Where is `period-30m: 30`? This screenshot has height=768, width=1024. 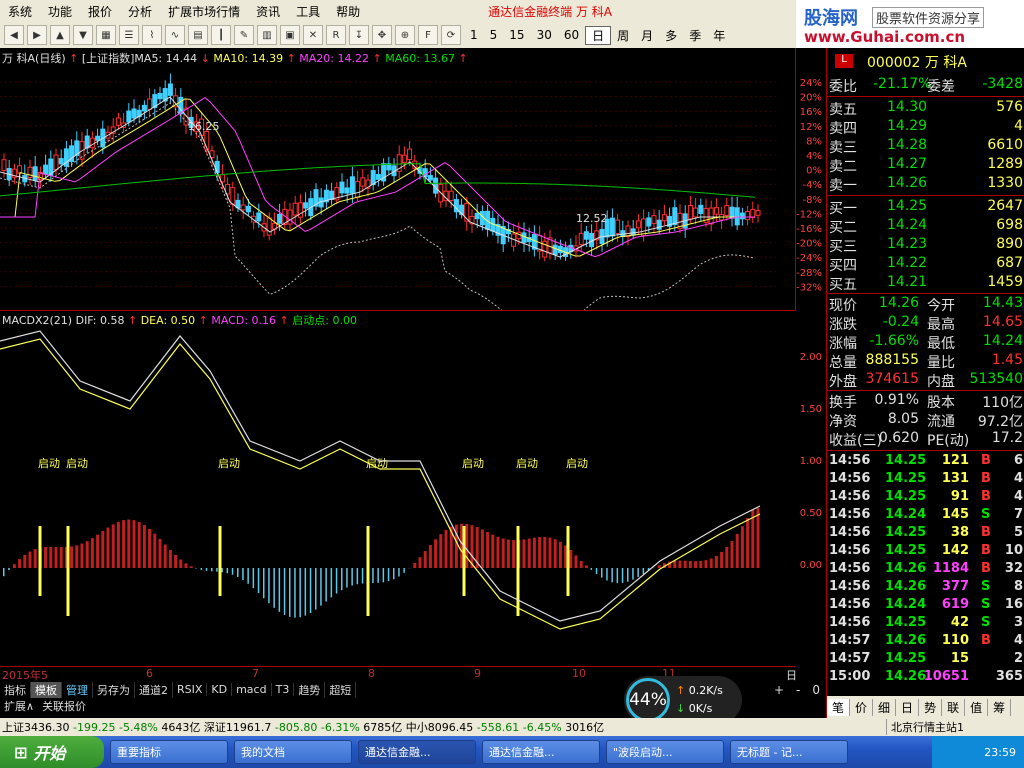
period-30m: 30 is located at coordinates (544, 35).